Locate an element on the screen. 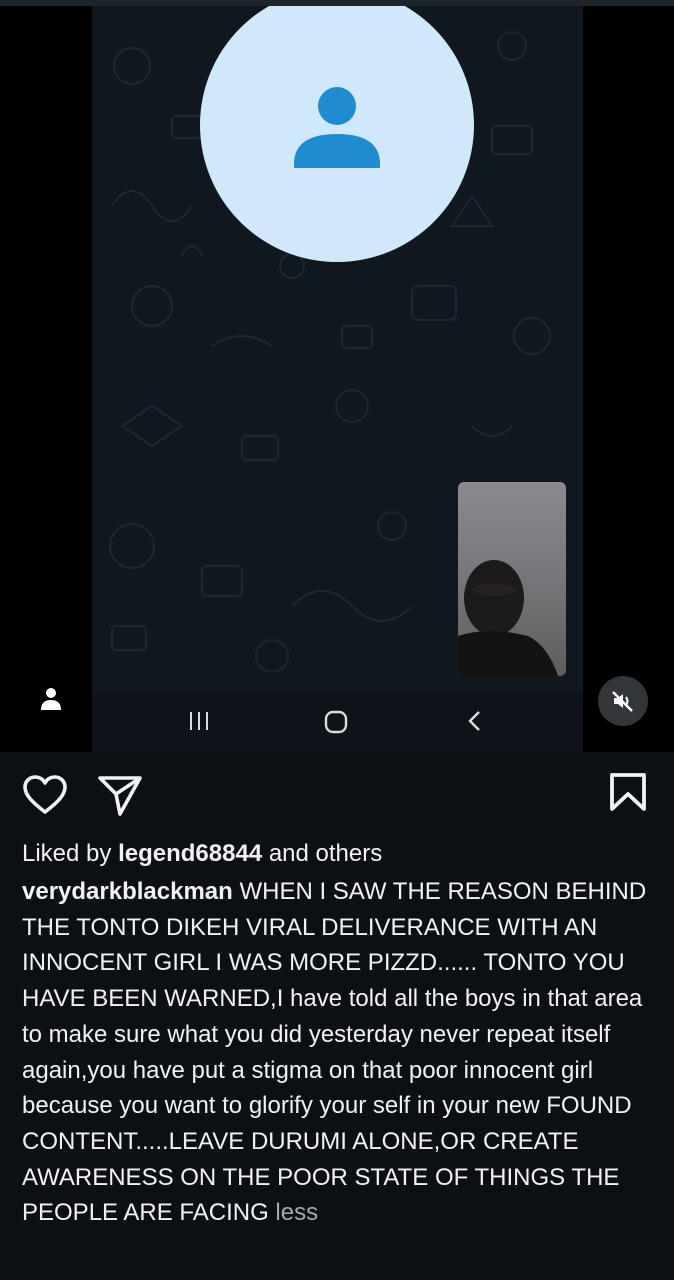  home-icon is located at coordinates (336, 722).